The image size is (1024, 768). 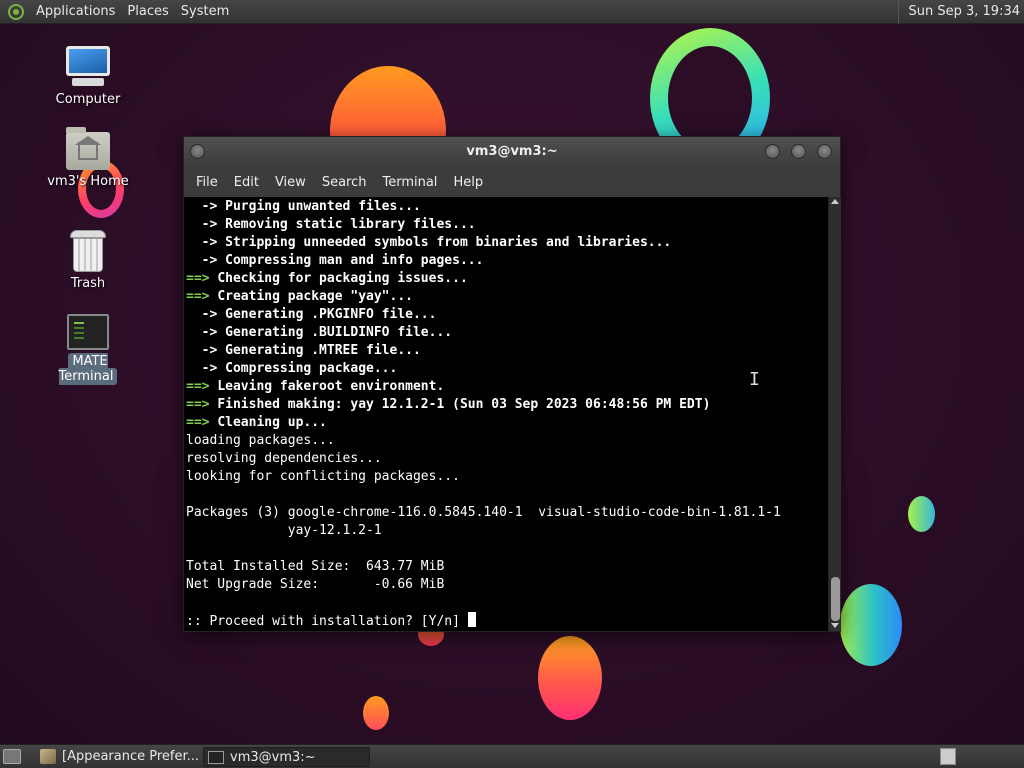 What do you see at coordinates (507, 621) in the screenshot?
I see `terminal-line: :: Proceed with installation? [Y/n]` at bounding box center [507, 621].